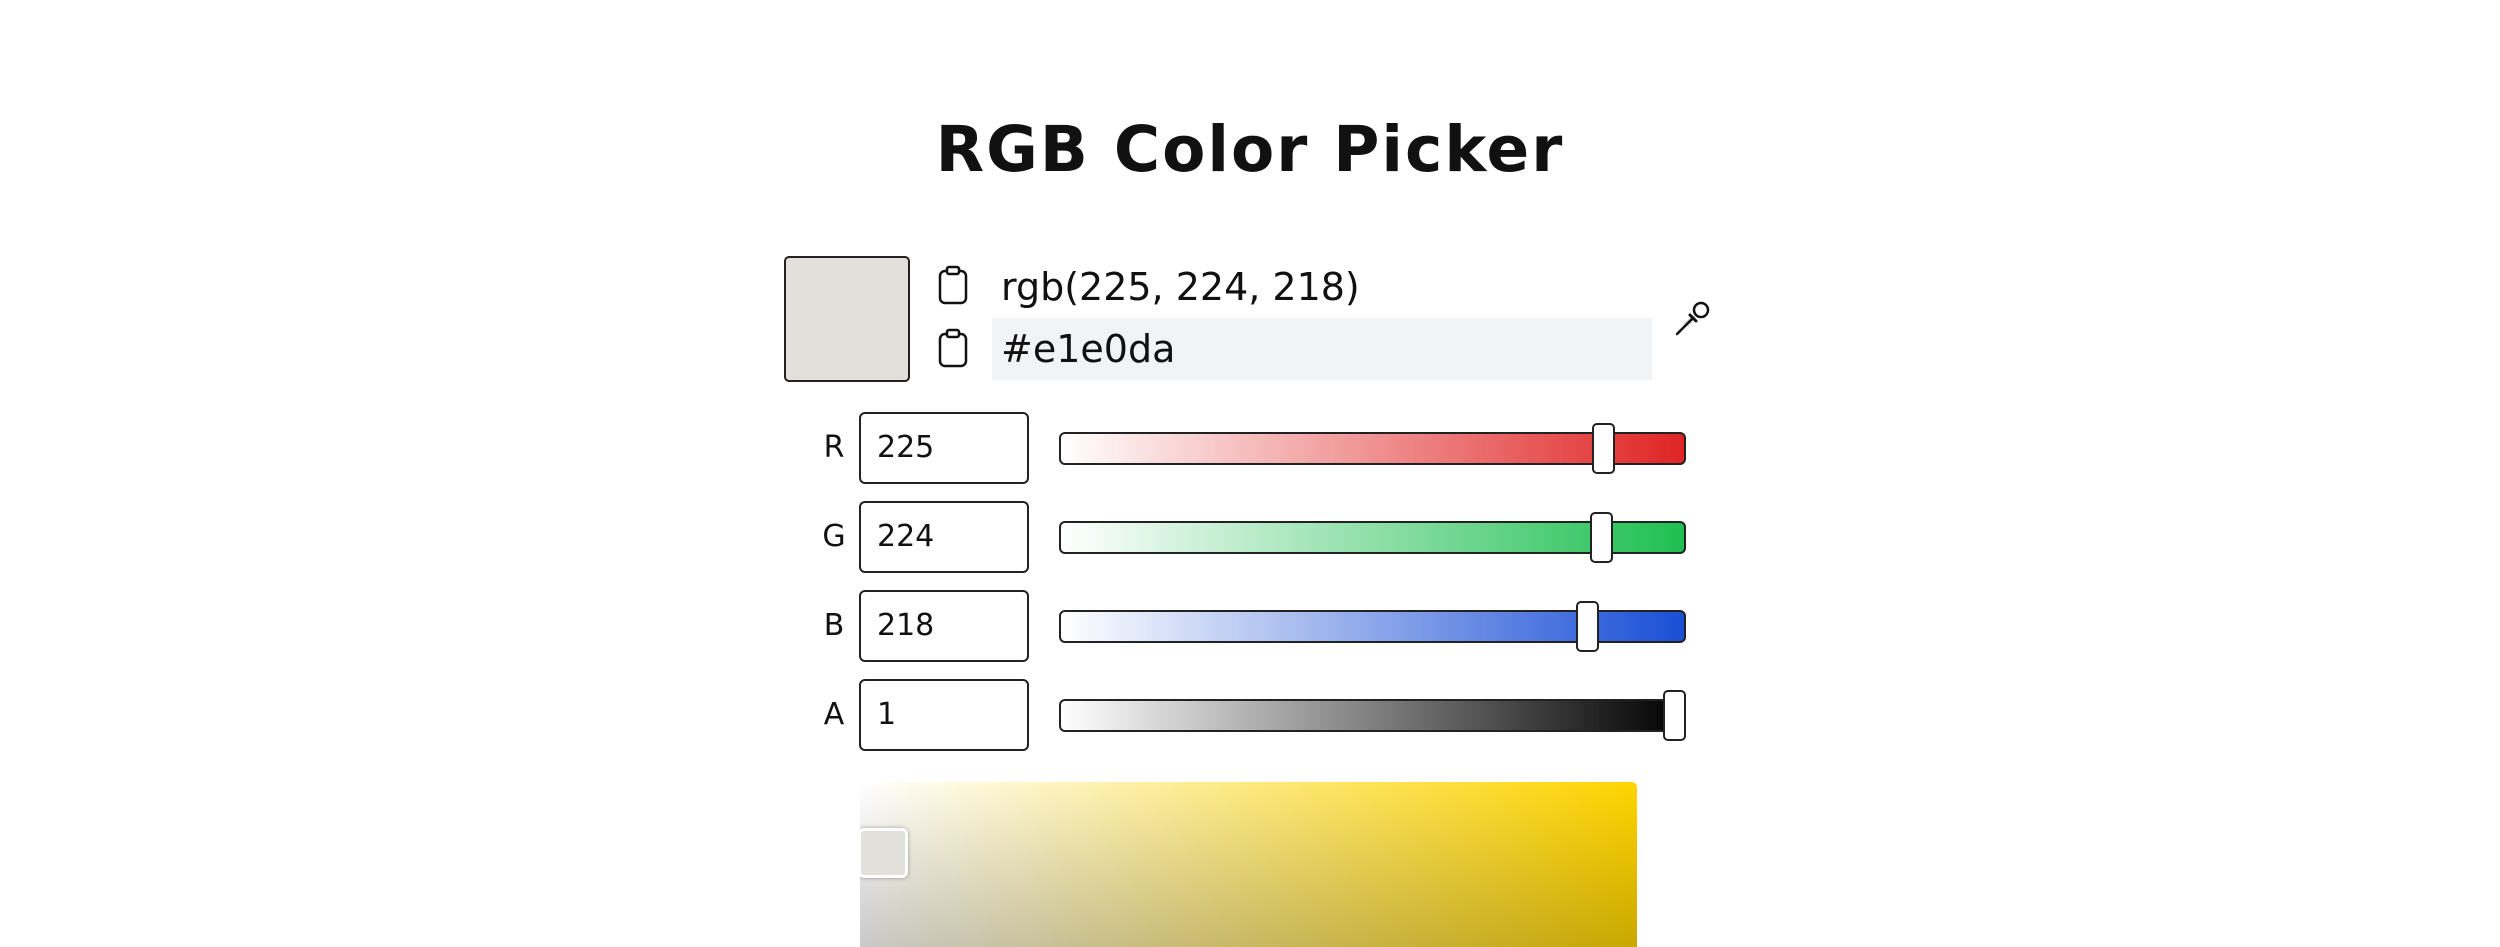 The height and width of the screenshot is (947, 2500). I want to click on copy-hex-clipboard-icon, so click(953, 348).